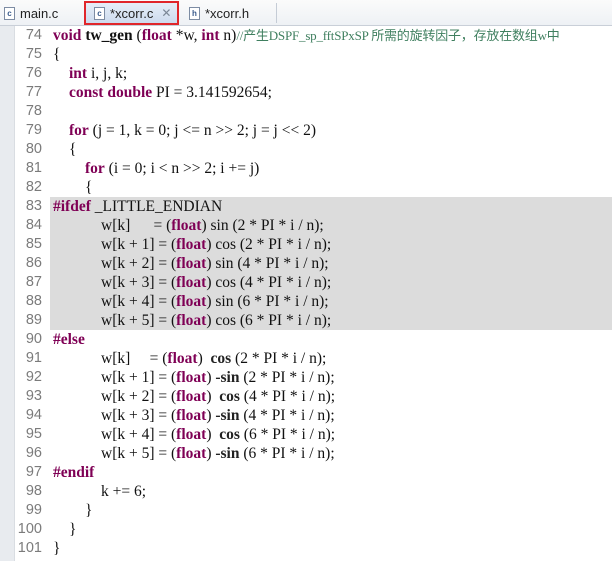 The width and height of the screenshot is (612, 561). I want to click on keyword-token: const, so click(86, 92).